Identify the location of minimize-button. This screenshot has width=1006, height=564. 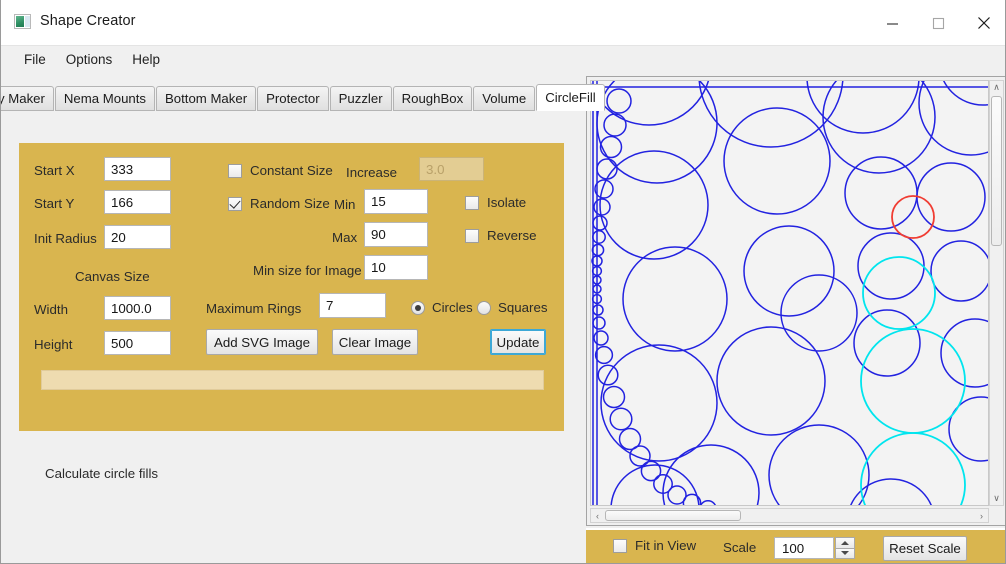
(892, 23).